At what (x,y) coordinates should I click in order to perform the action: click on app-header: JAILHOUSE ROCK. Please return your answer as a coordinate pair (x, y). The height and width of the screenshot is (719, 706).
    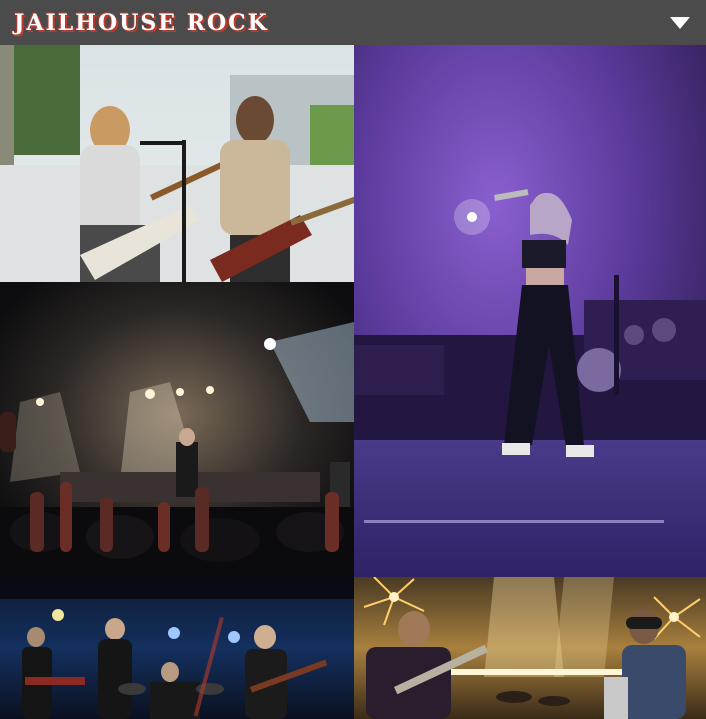
    Looking at the image, I should click on (353, 22).